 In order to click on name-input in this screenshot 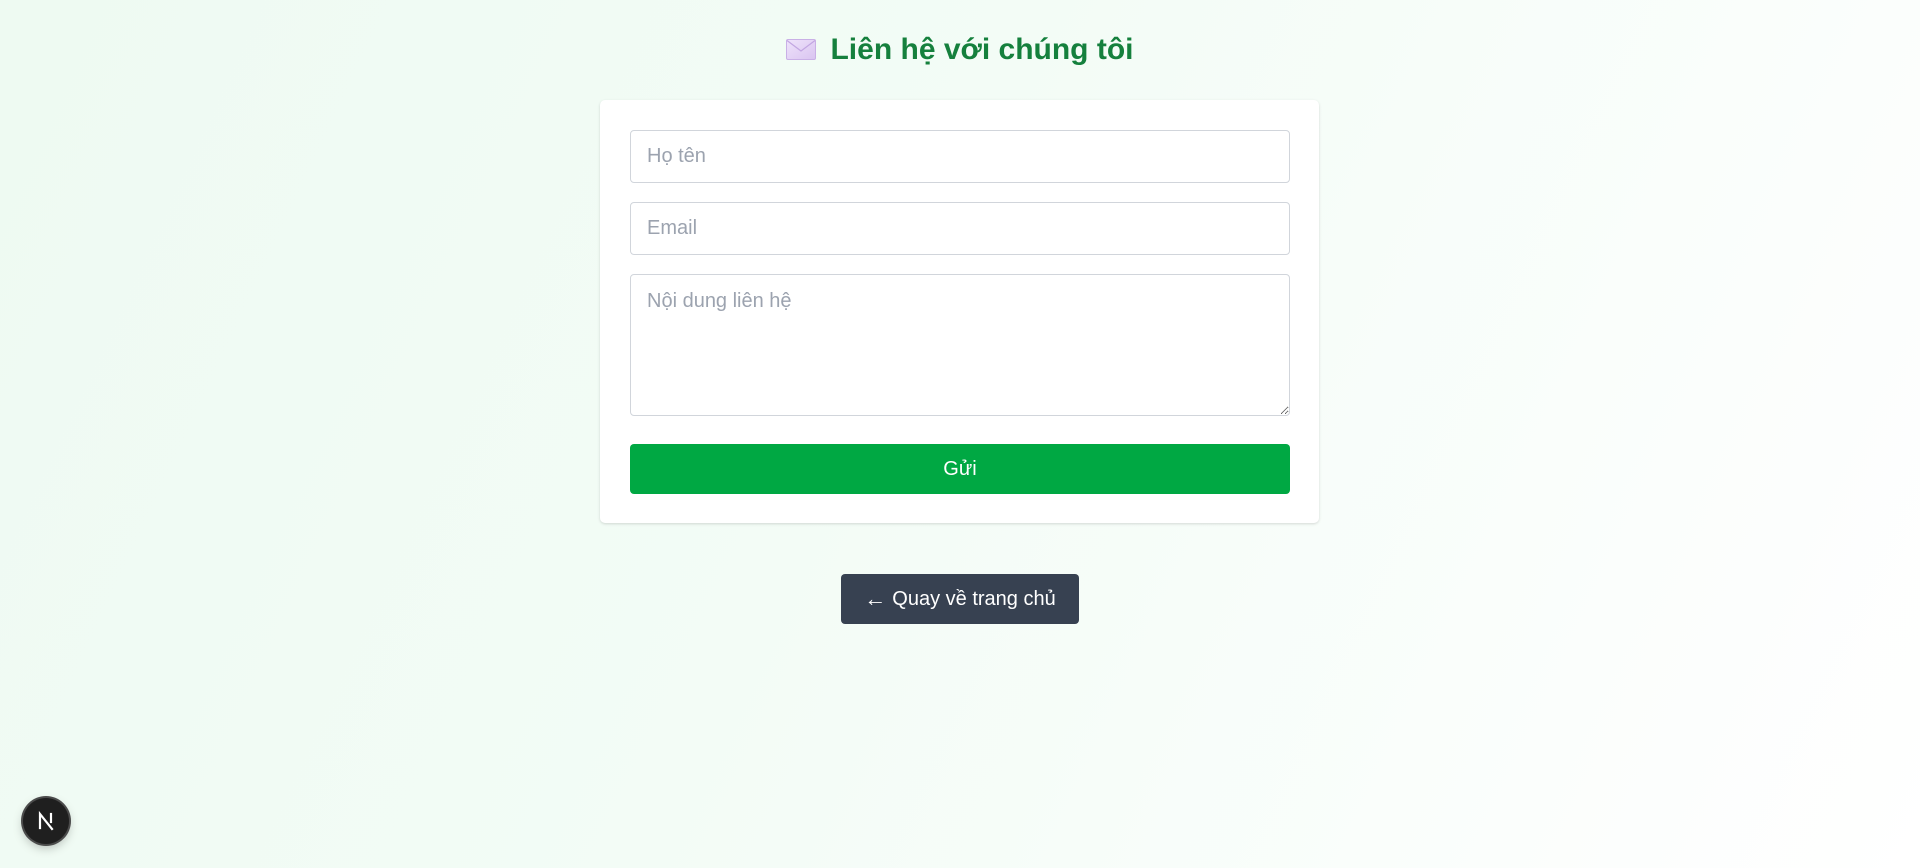, I will do `click(960, 156)`.